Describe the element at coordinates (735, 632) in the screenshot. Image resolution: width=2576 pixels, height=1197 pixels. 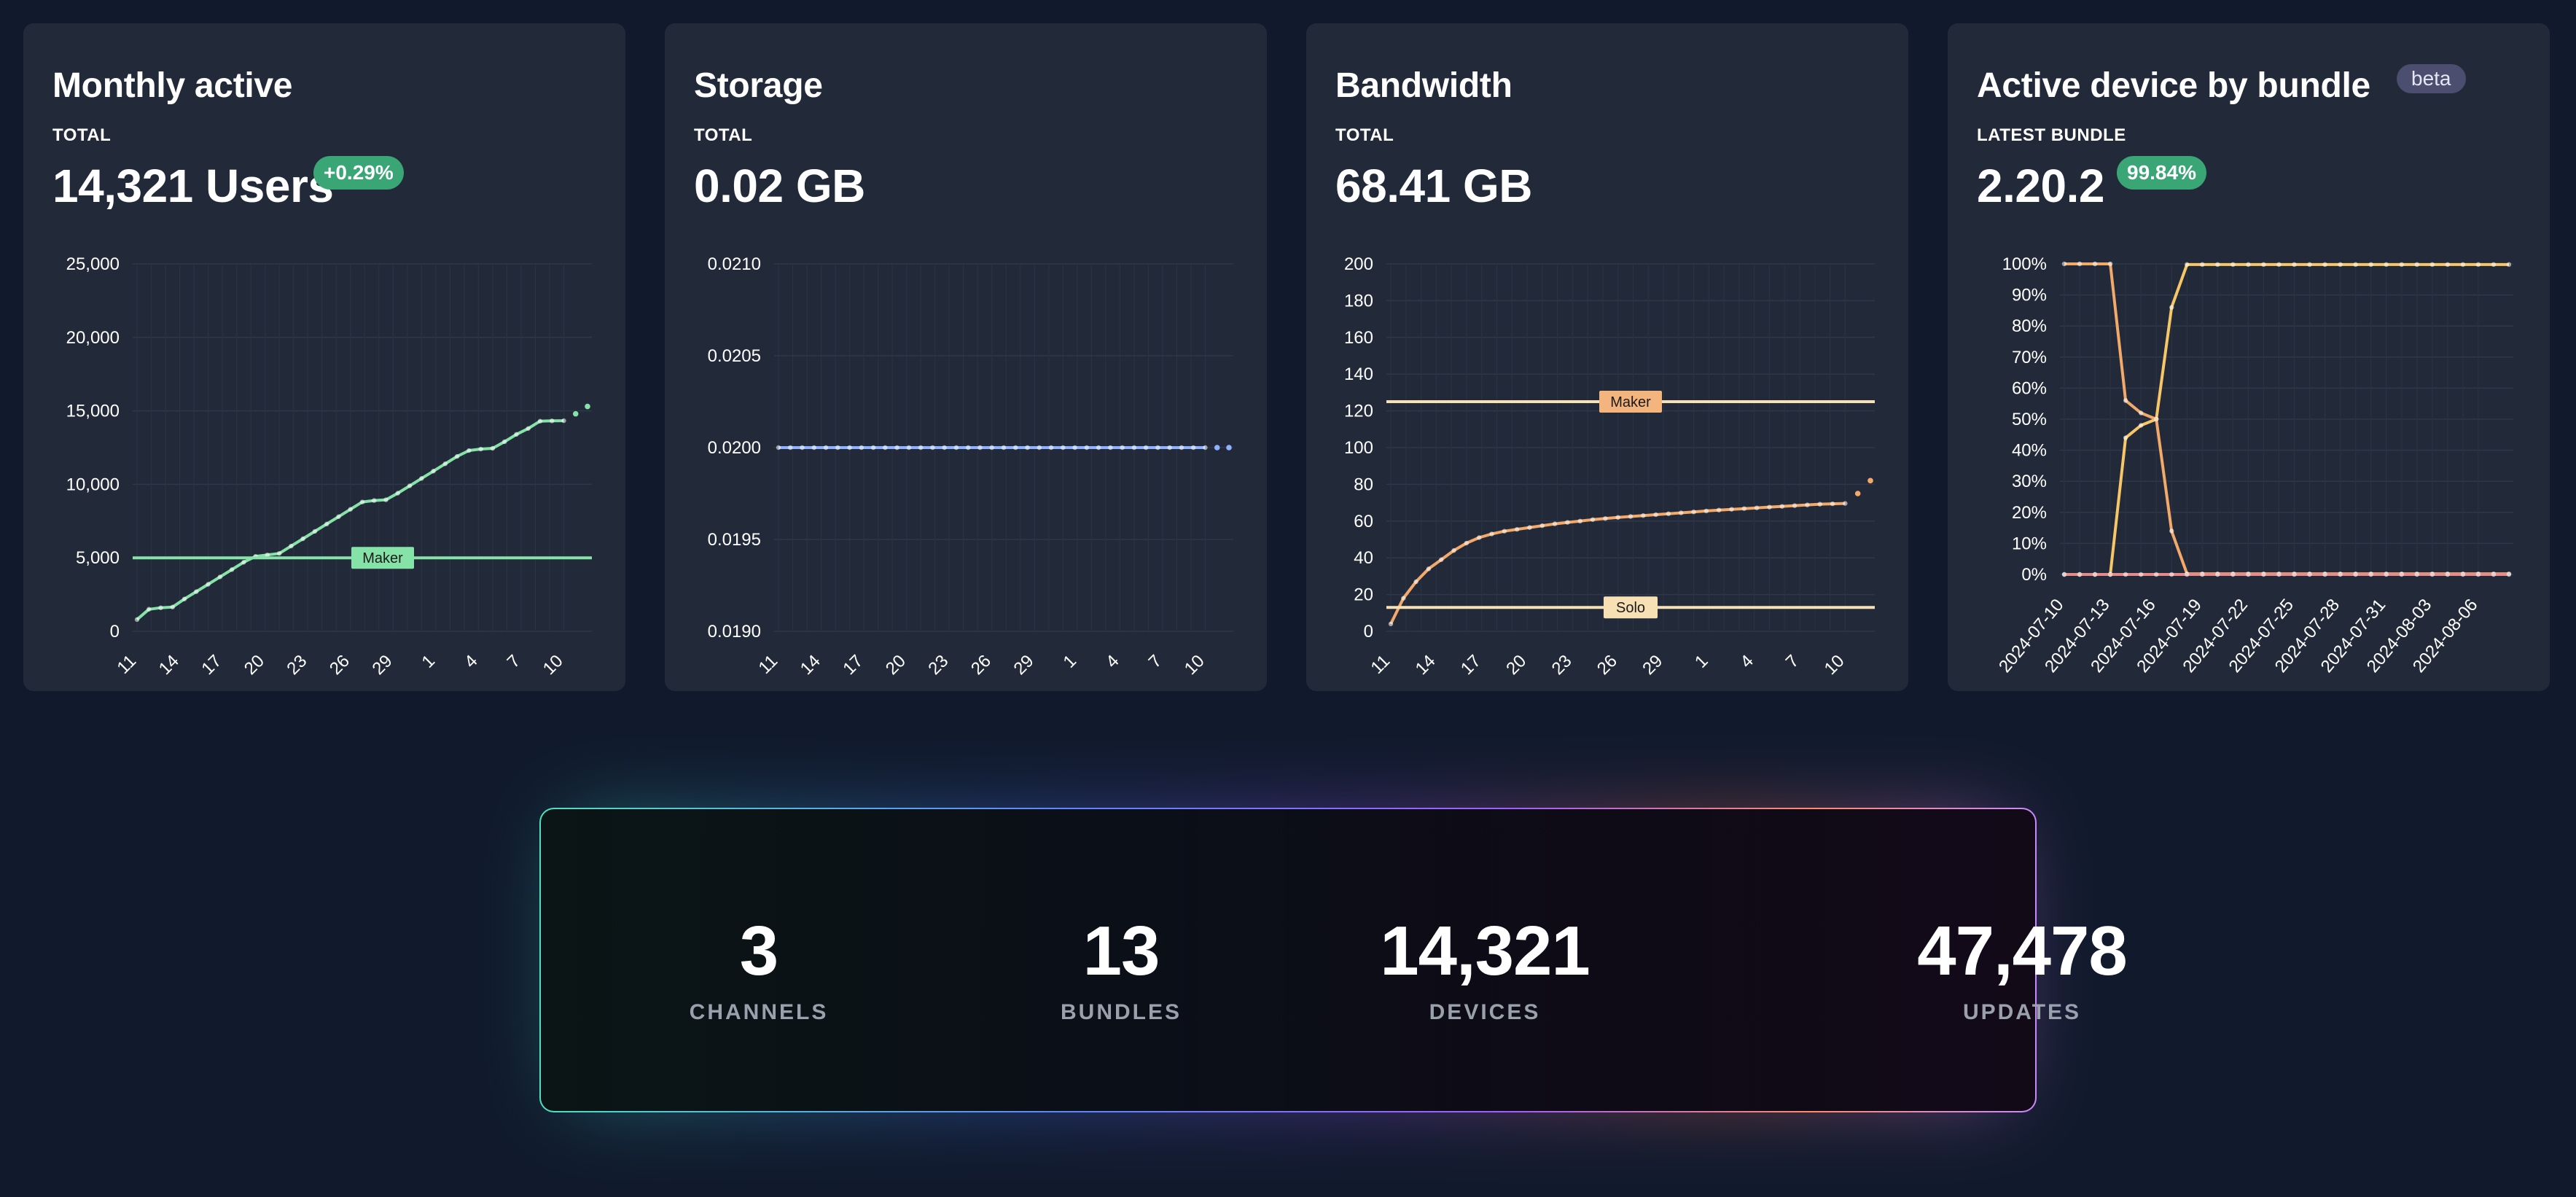
I see `y-tick-label: 0.0190` at that location.